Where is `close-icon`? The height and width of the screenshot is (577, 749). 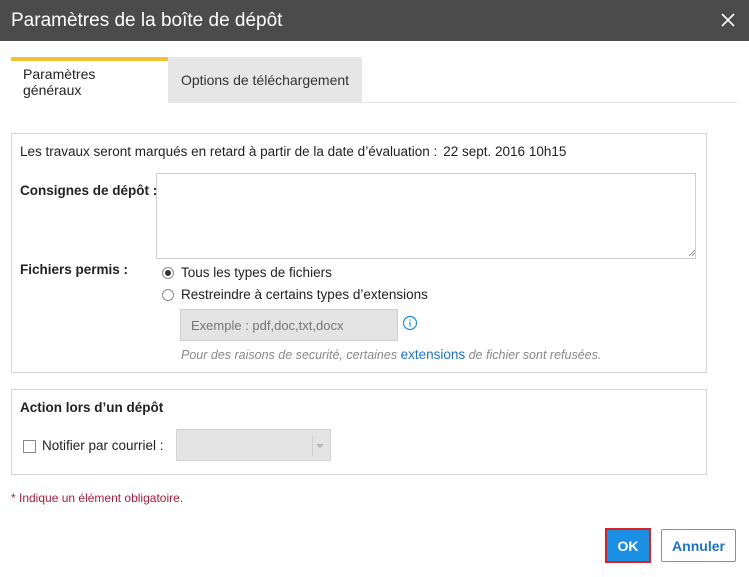
close-icon is located at coordinates (728, 20).